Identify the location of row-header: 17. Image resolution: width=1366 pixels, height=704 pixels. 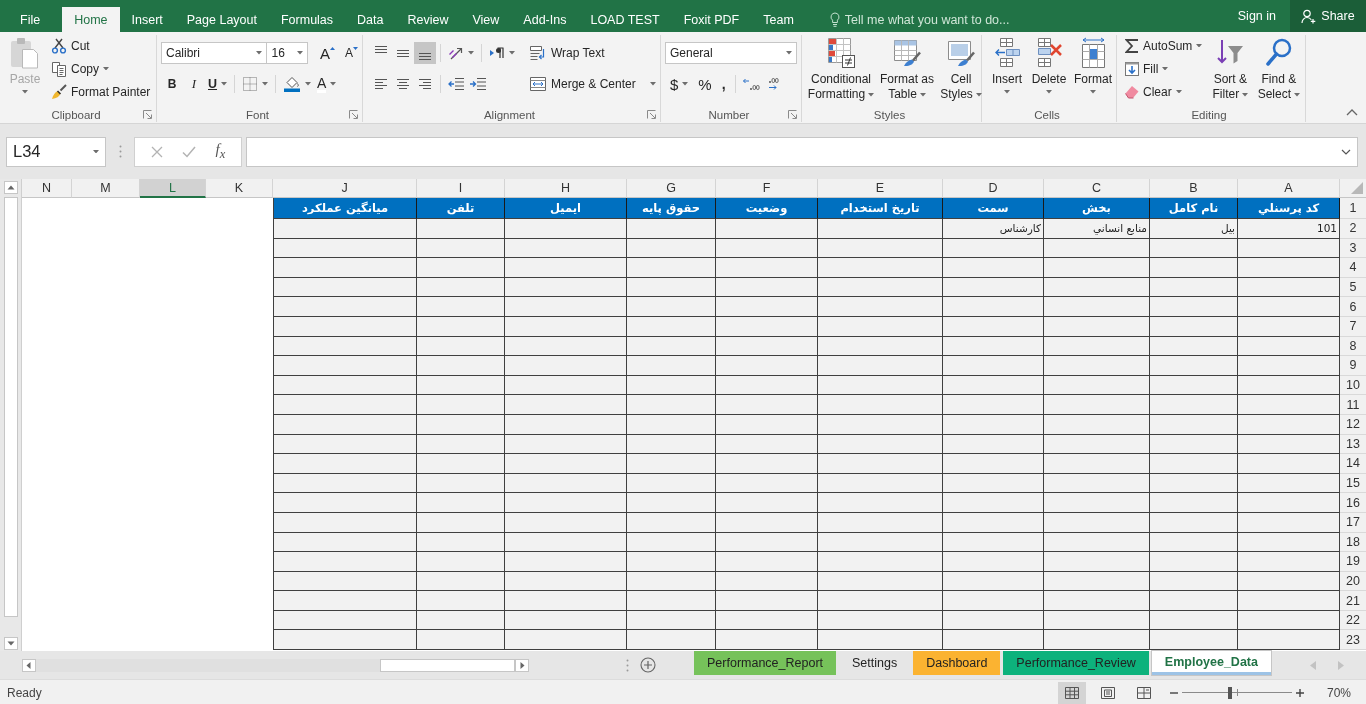
(1353, 522).